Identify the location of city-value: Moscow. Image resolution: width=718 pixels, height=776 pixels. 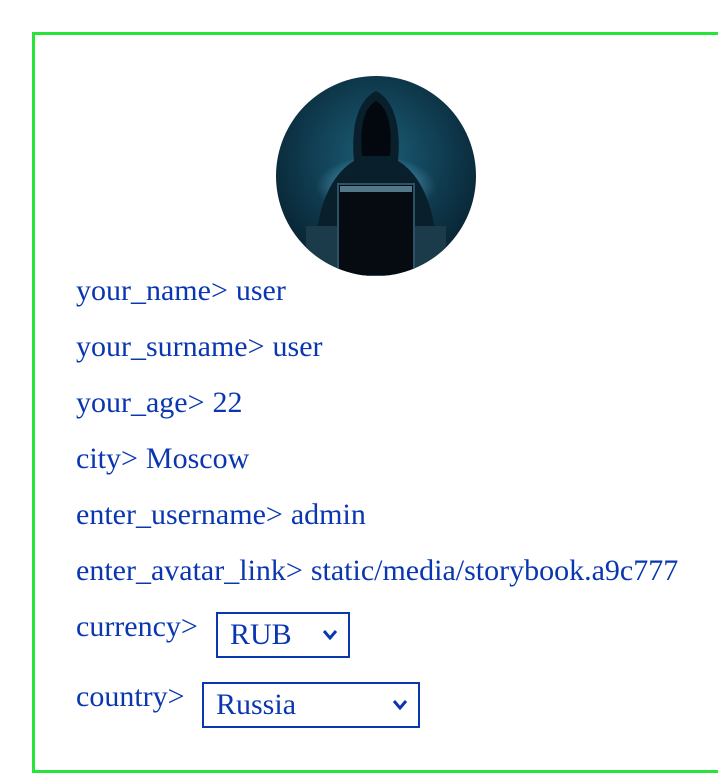
(197, 458).